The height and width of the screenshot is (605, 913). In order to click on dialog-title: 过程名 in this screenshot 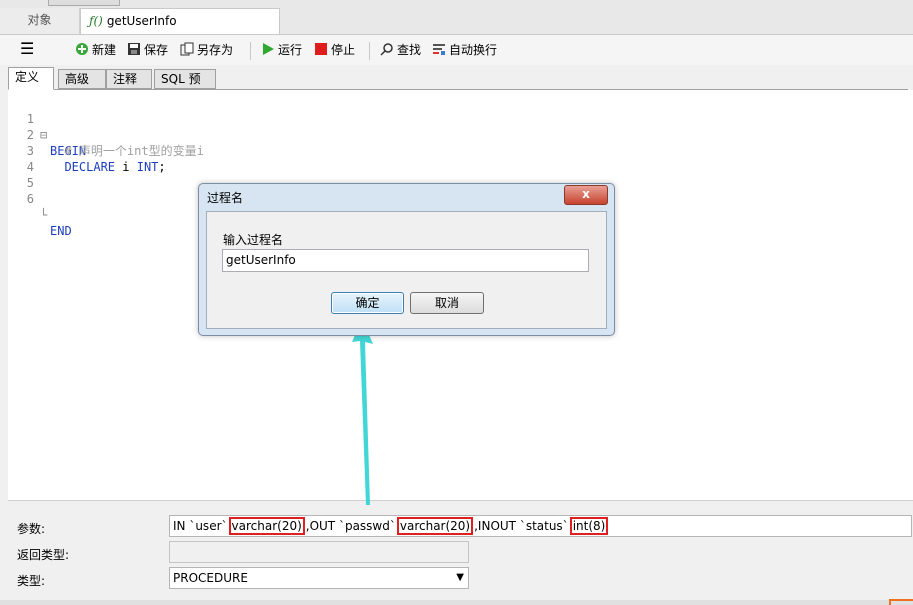, I will do `click(225, 198)`.